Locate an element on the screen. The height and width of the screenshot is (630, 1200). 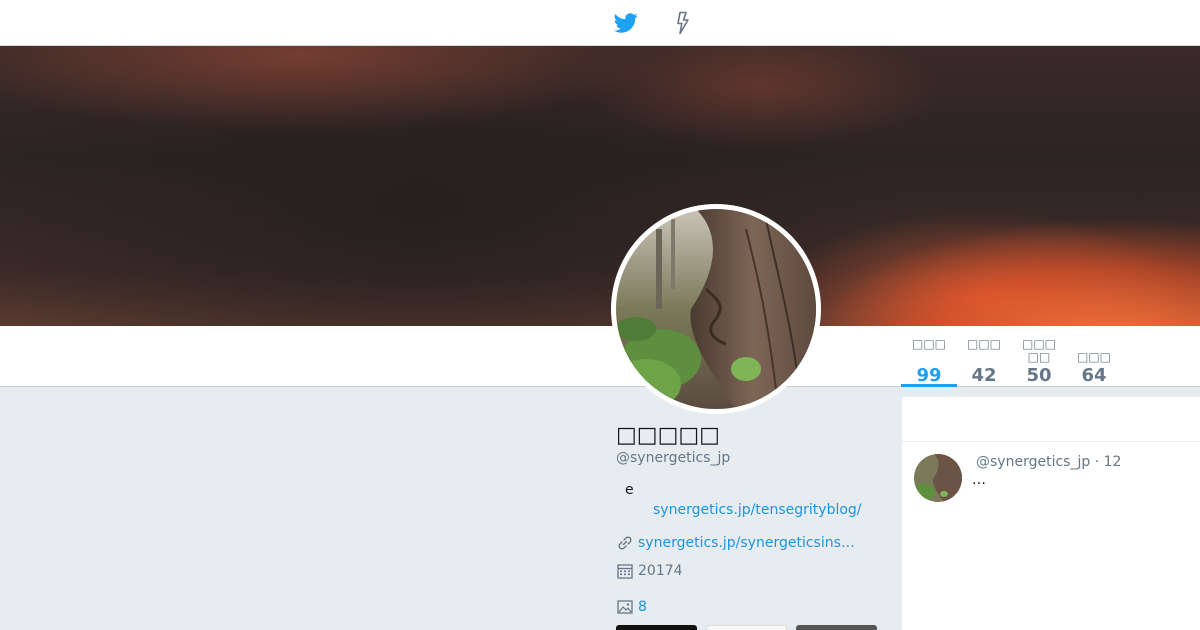
photo-thumbnails is located at coordinates (746, 627).